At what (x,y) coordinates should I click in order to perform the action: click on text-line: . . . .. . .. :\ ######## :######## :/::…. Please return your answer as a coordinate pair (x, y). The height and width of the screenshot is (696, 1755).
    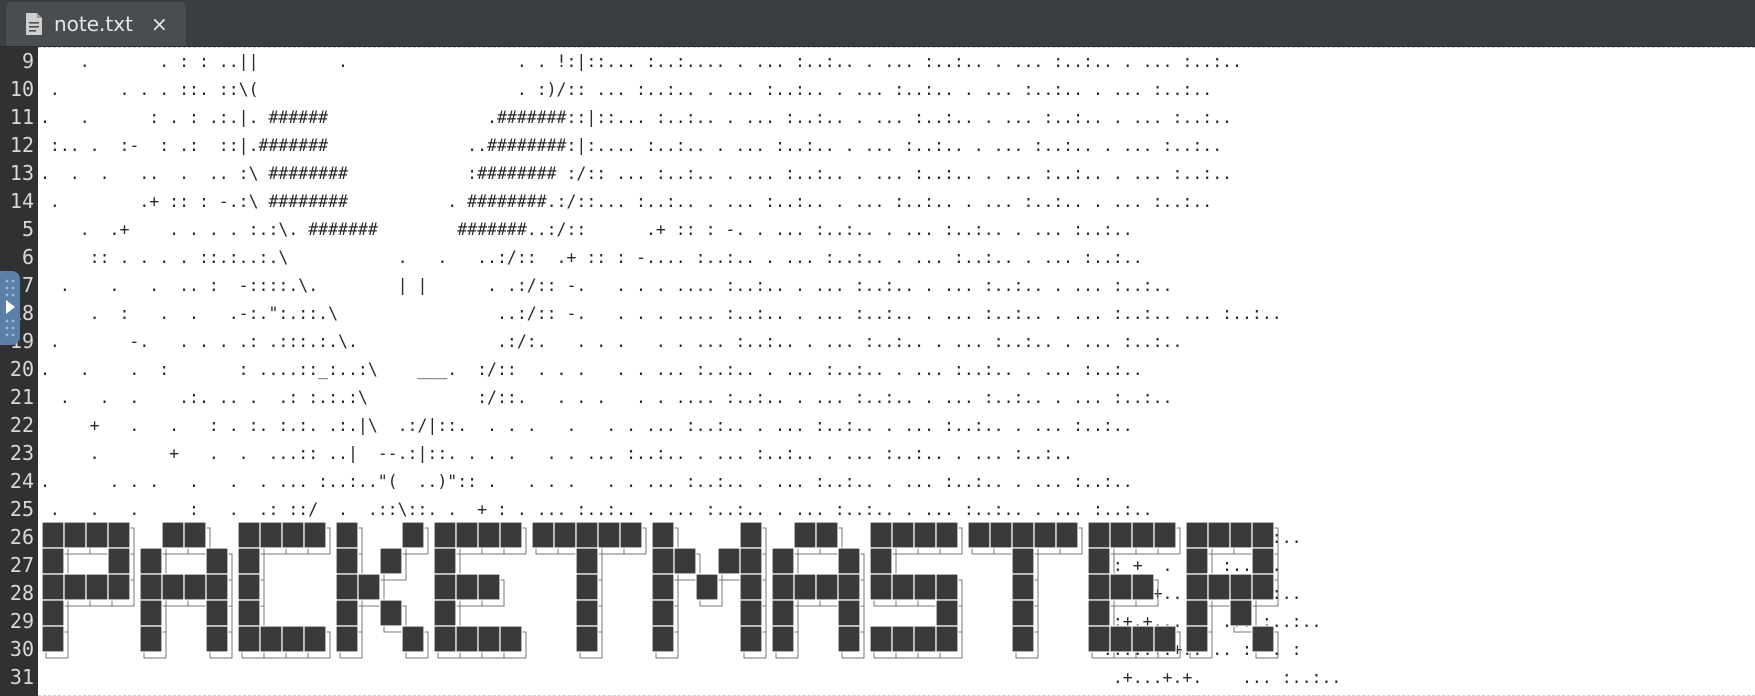
    Looking at the image, I should click on (636, 173).